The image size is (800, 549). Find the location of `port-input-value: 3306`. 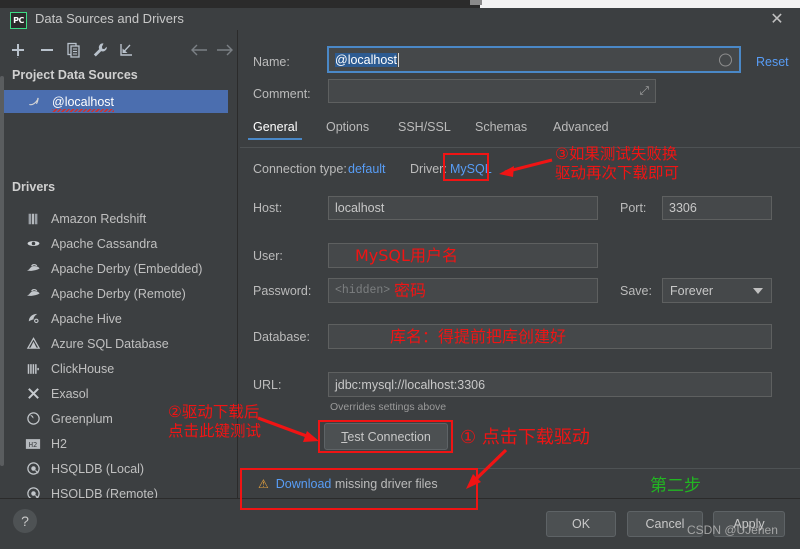

port-input-value: 3306 is located at coordinates (683, 208).